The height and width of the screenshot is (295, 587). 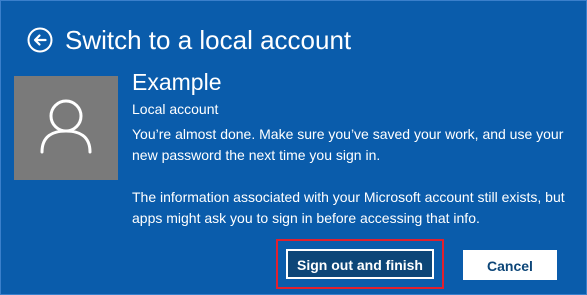 What do you see at coordinates (40, 40) in the screenshot?
I see `back-arrow-icon` at bounding box center [40, 40].